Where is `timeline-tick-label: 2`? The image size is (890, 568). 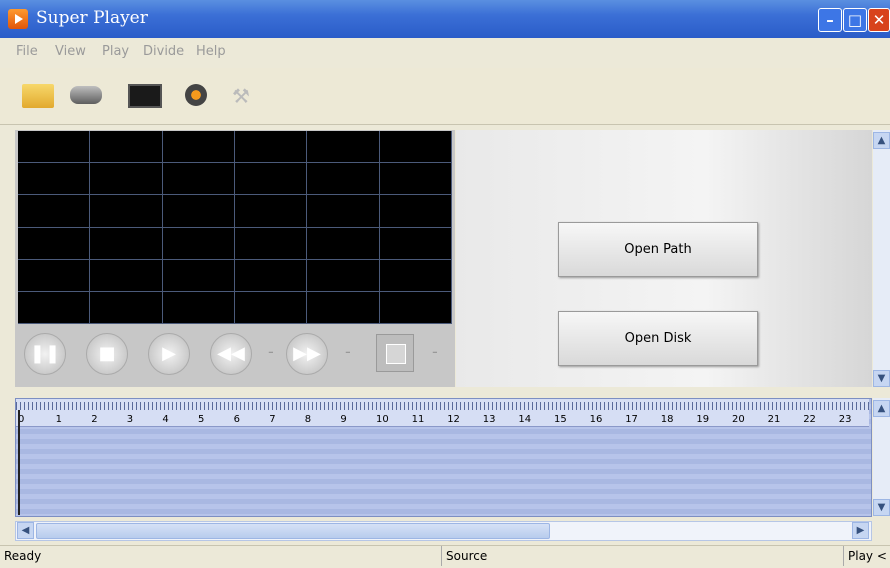
timeline-tick-label: 2 is located at coordinates (94, 419).